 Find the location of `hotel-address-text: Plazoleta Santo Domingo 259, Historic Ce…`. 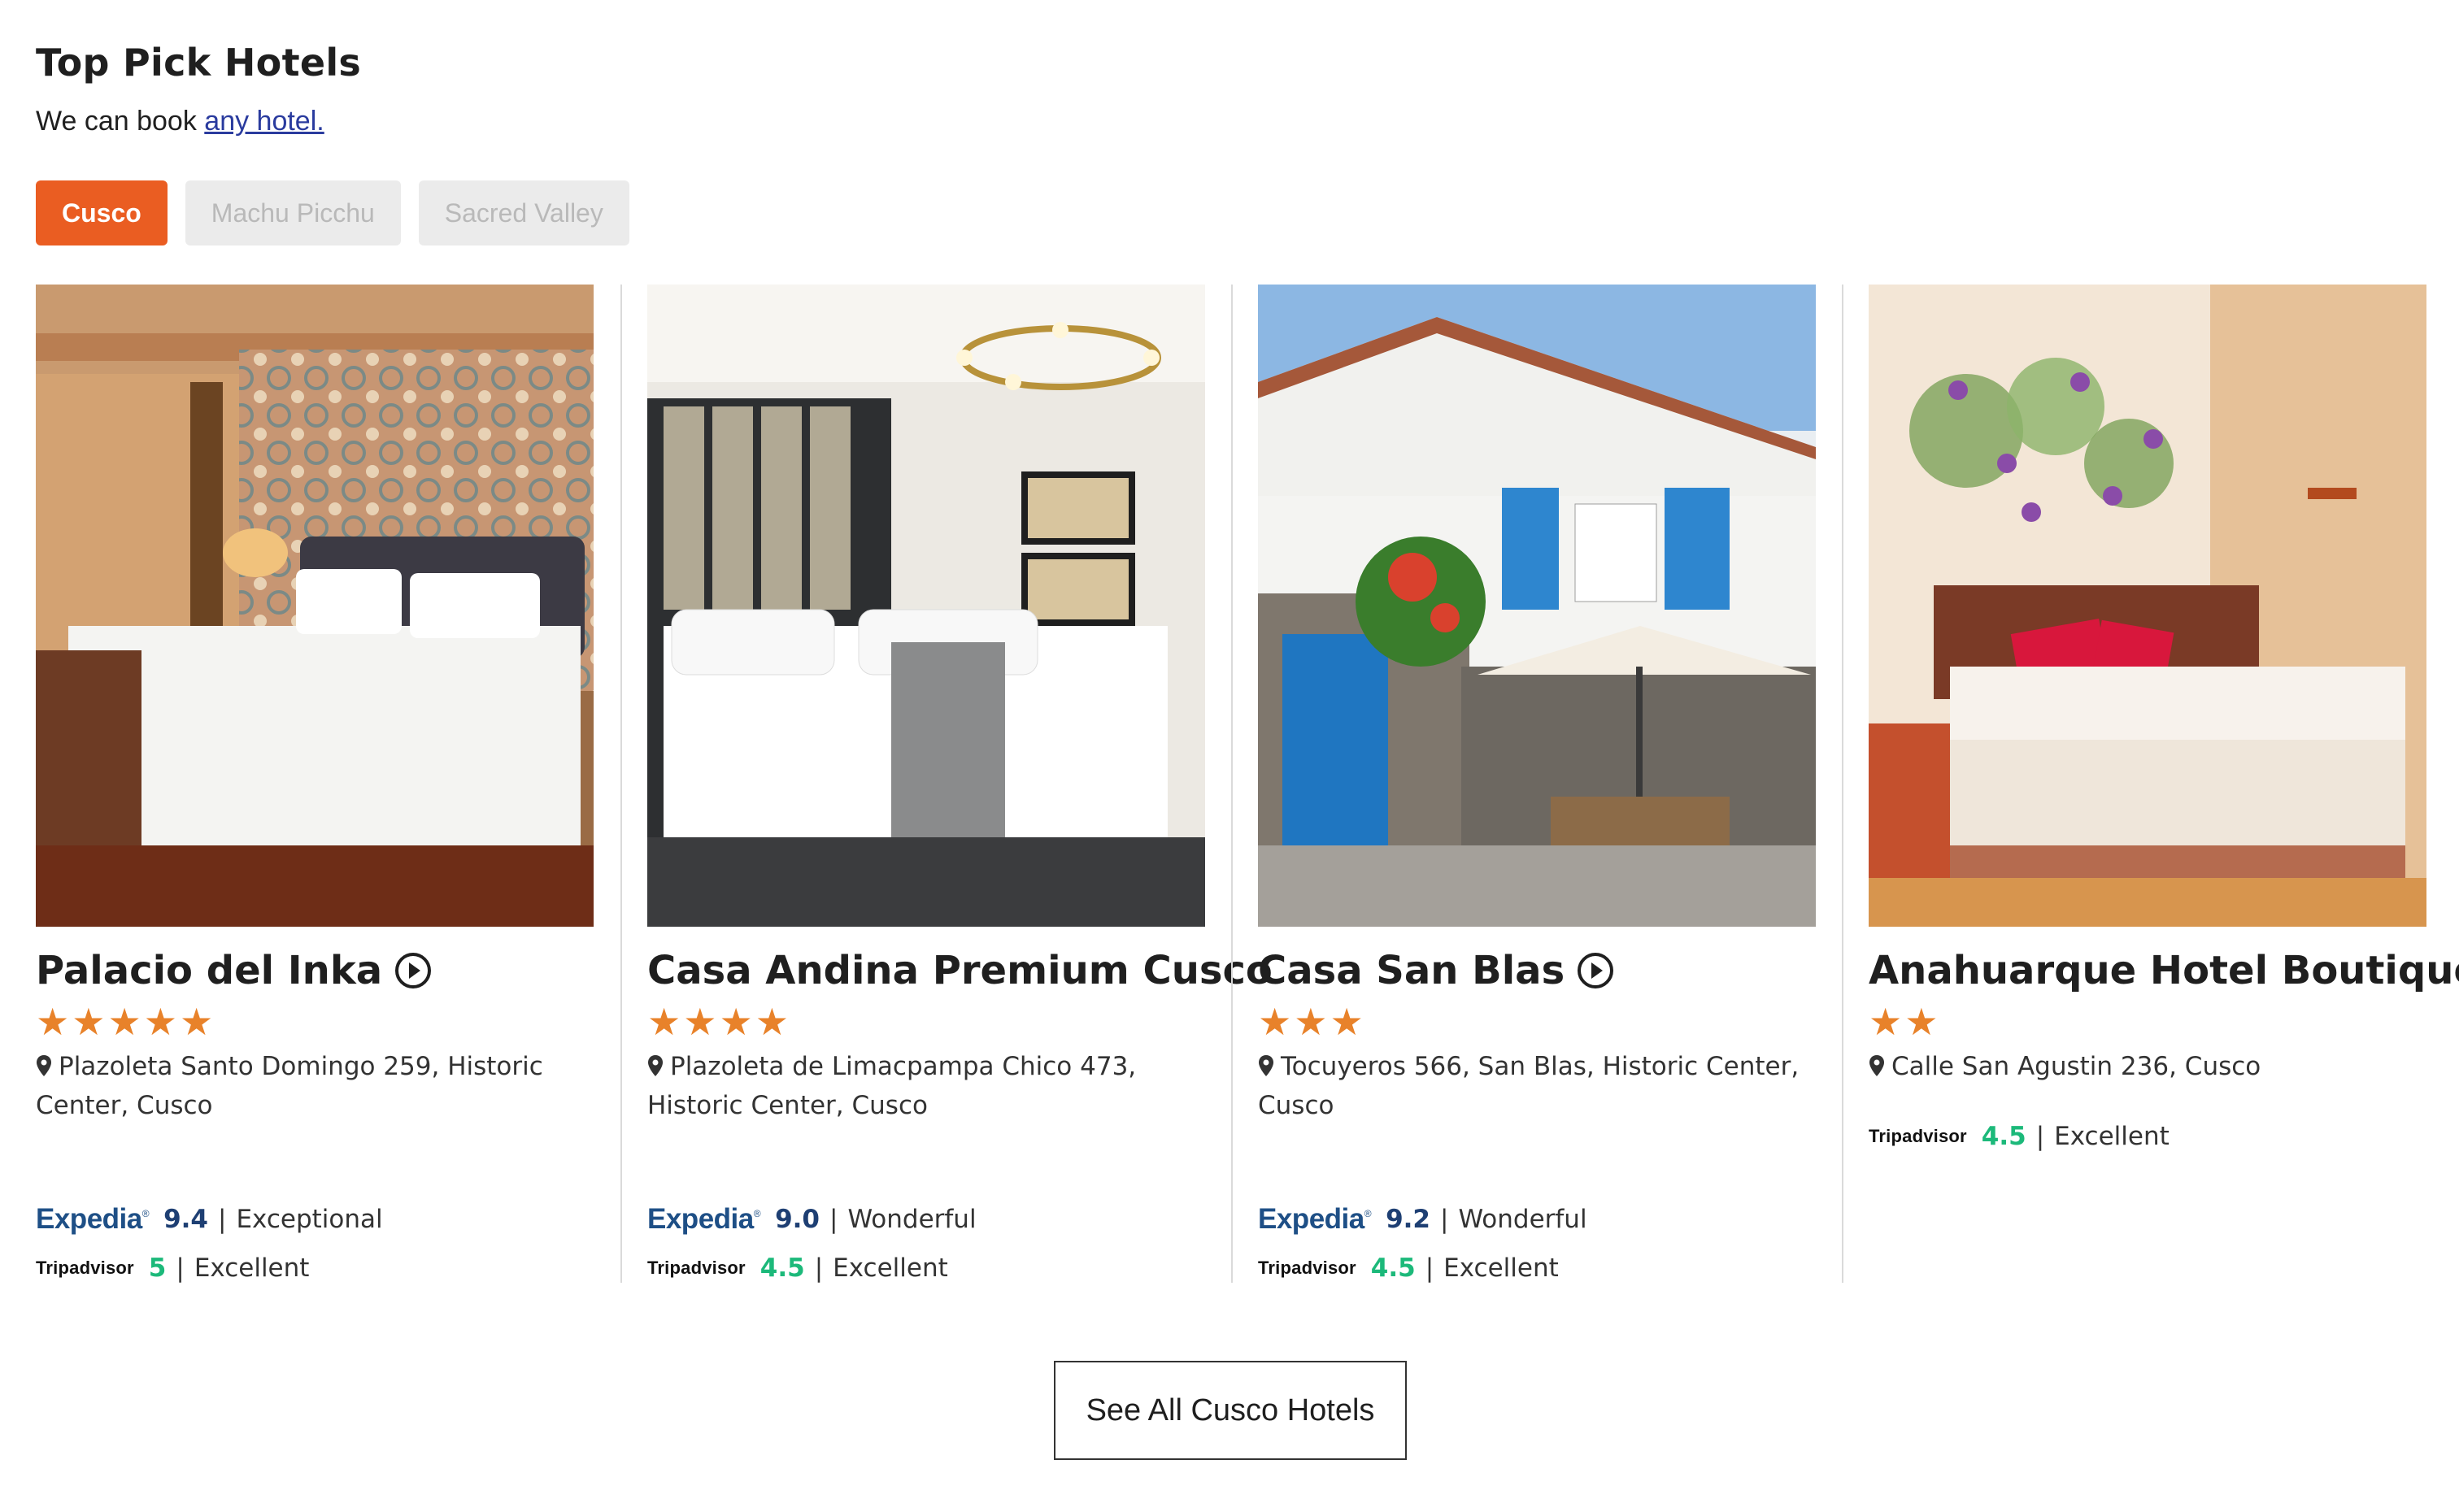

hotel-address-text: Plazoleta Santo Domingo 259, Historic Ce… is located at coordinates (290, 1086).